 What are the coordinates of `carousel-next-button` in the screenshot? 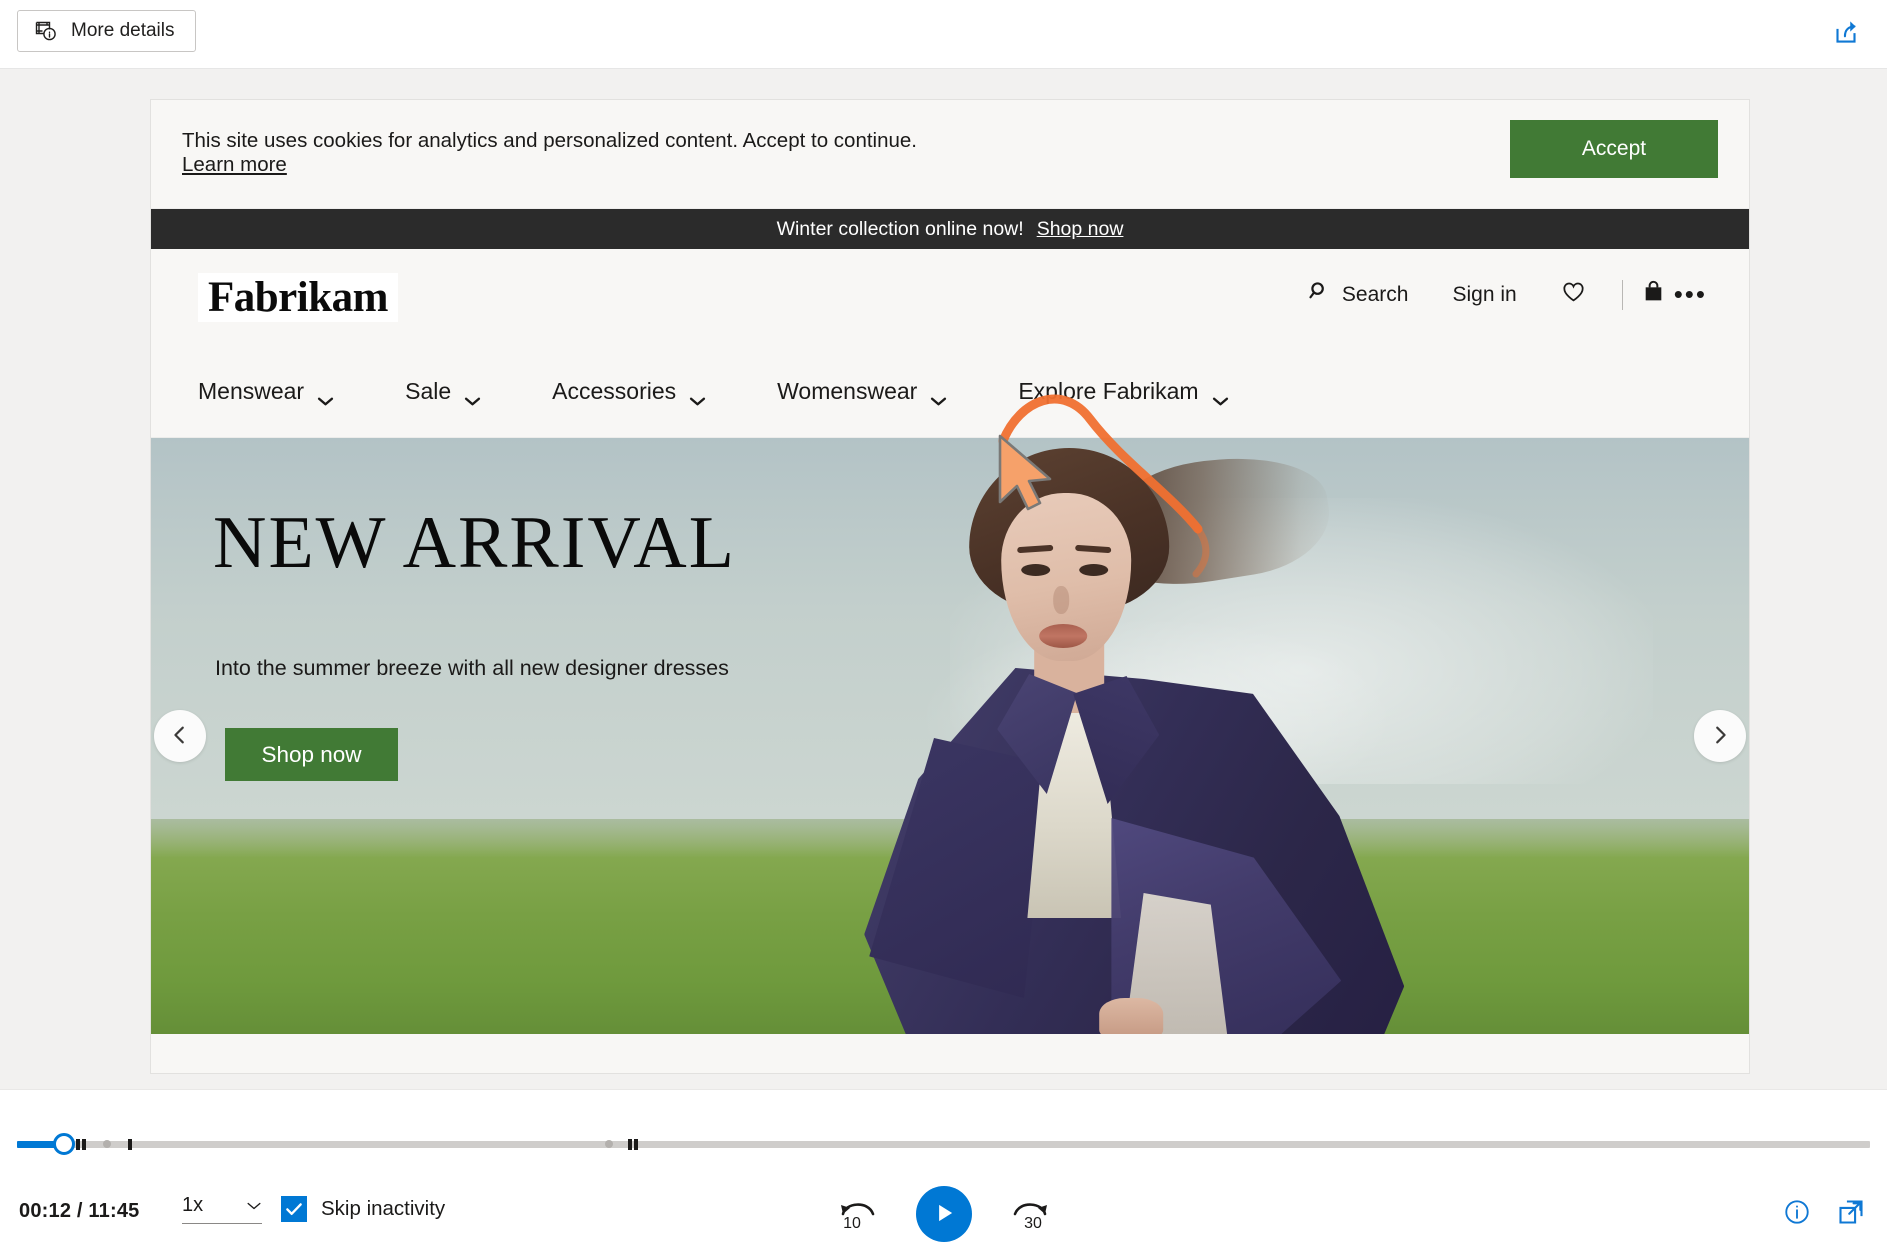 It's located at (1720, 736).